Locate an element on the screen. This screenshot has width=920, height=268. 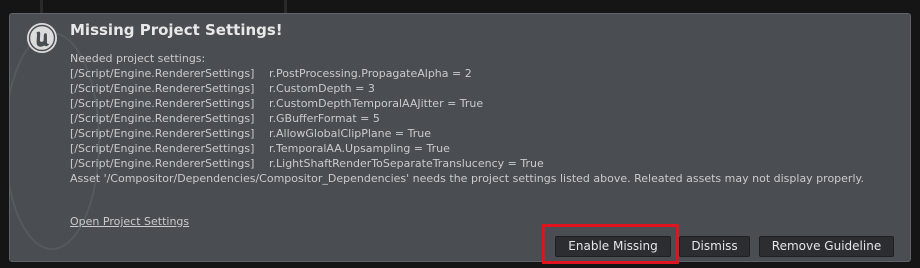
enable-missing-button: Enable Missing is located at coordinates (613, 246).